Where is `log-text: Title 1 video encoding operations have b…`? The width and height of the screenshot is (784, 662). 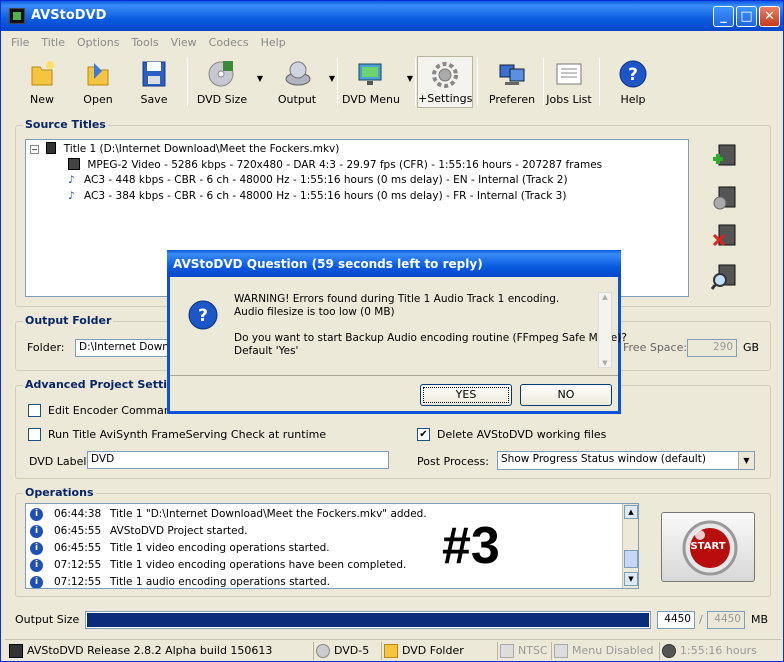
log-text: Title 1 video encoding operations have b… is located at coordinates (258, 565).